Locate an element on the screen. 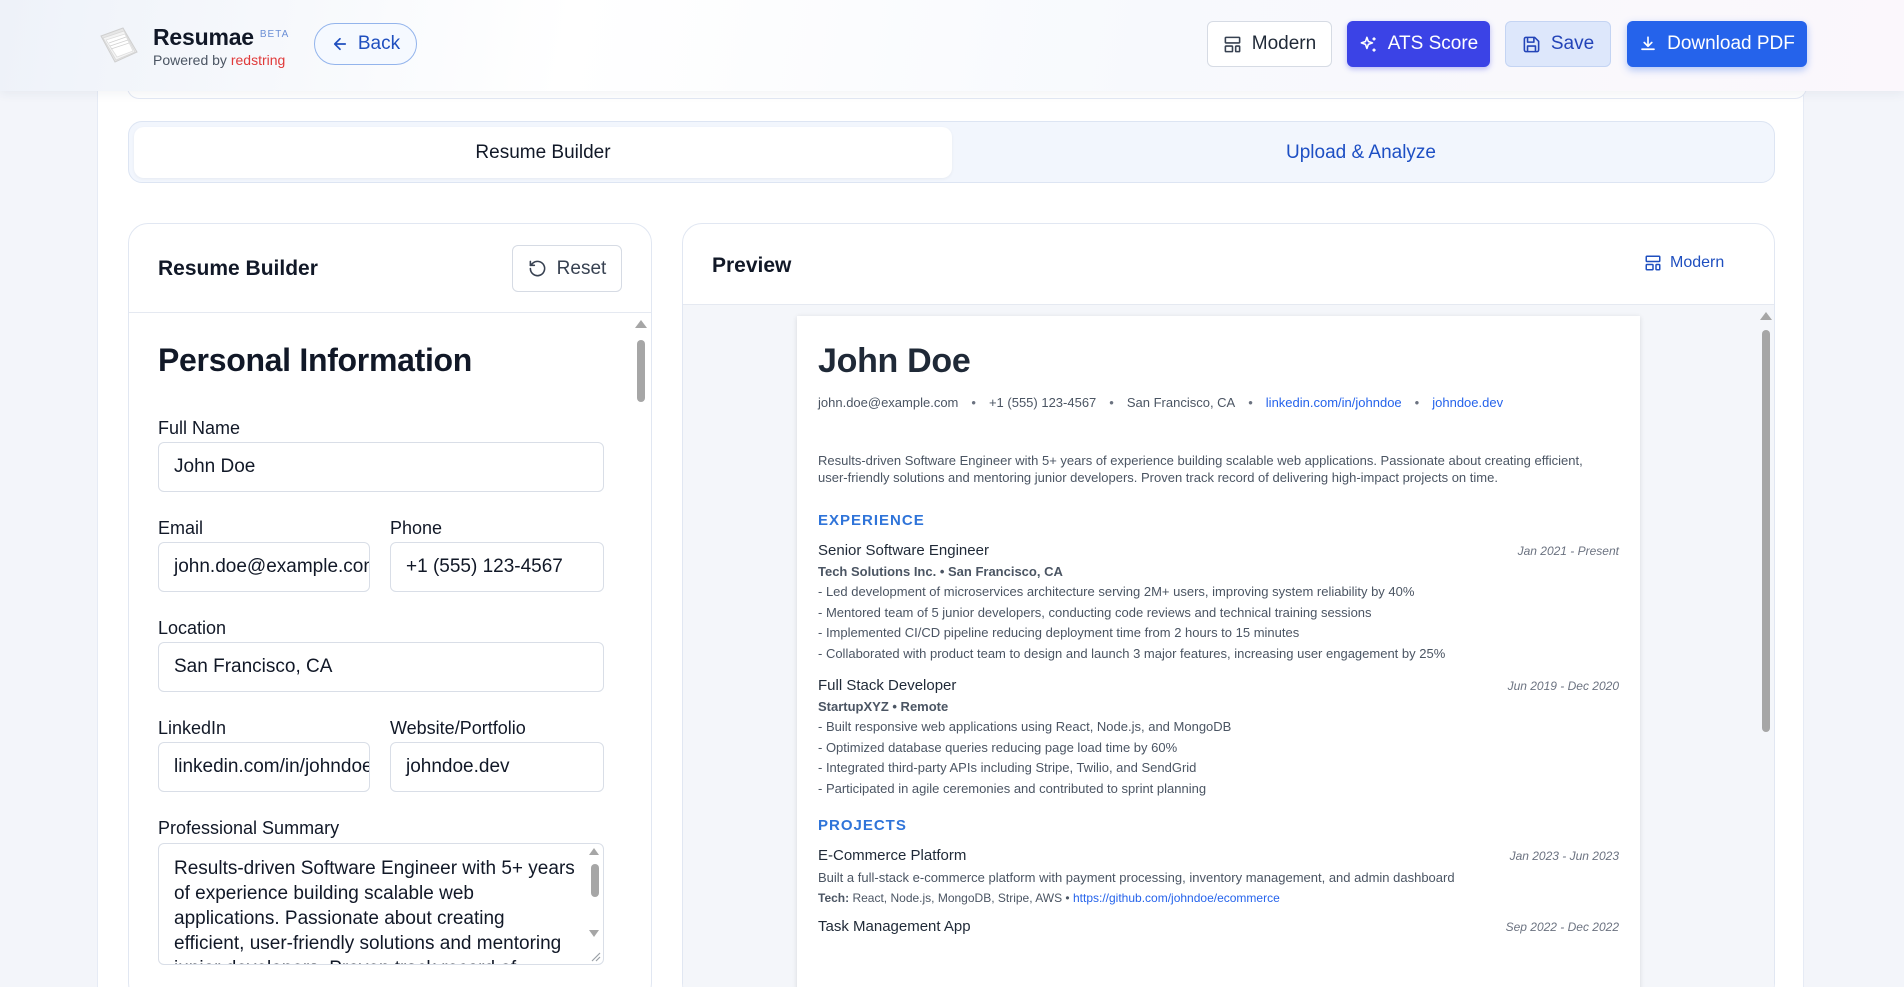 This screenshot has height=987, width=1904. download-pdf-button: Download PDF is located at coordinates (1717, 44).